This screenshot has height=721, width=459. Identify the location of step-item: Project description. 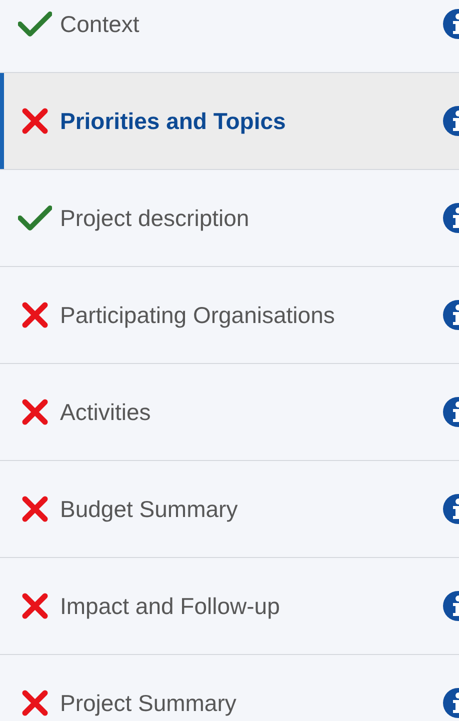
(229, 218).